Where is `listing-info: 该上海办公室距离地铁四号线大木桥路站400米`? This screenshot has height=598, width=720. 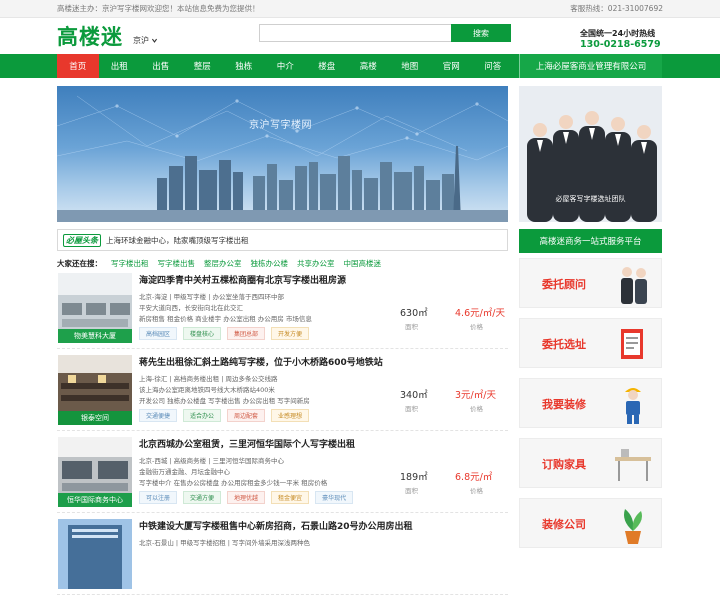
listing-info: 该上海办公室距离地铁四号线大木桥路站400米 is located at coordinates (207, 390).